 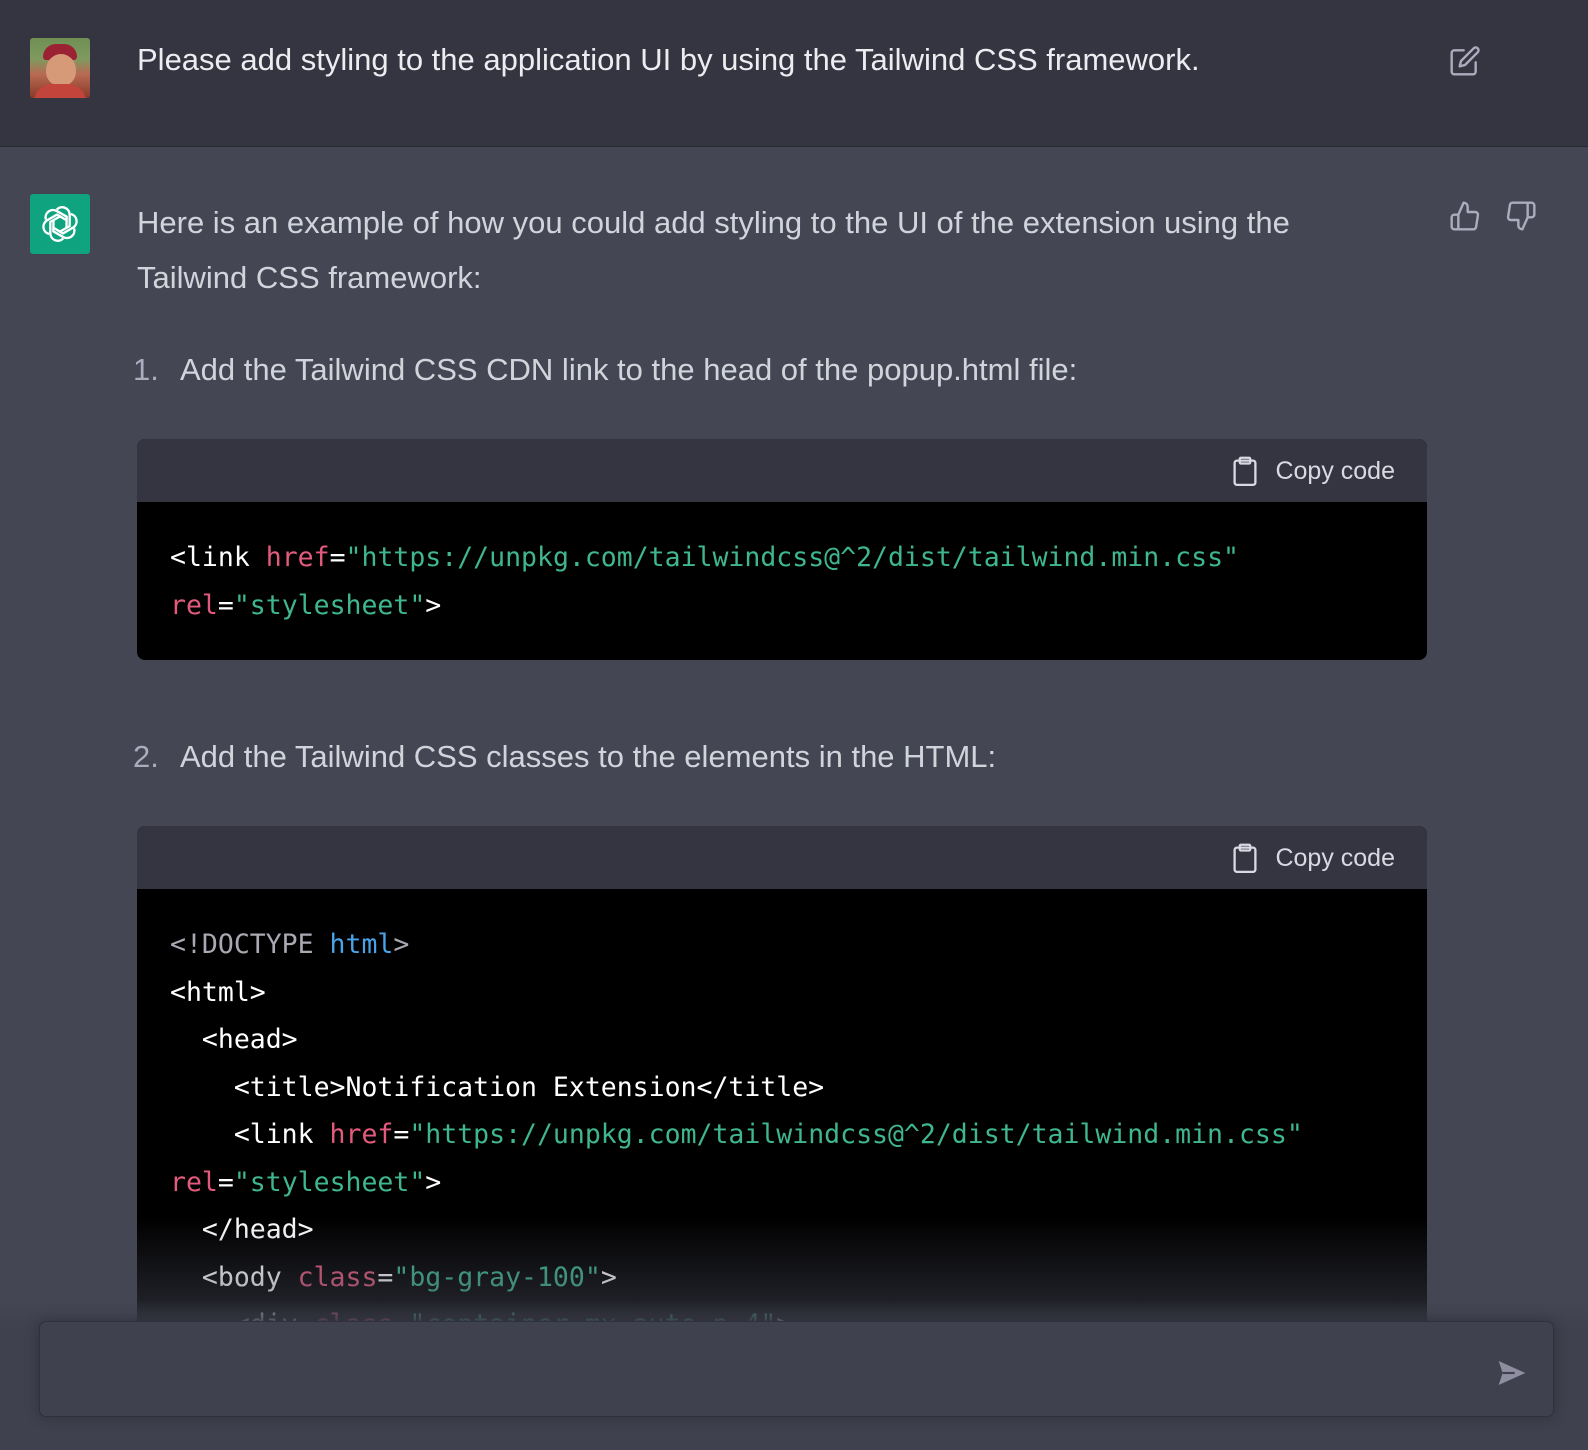 I want to click on step-number: 1., so click(x=146, y=369).